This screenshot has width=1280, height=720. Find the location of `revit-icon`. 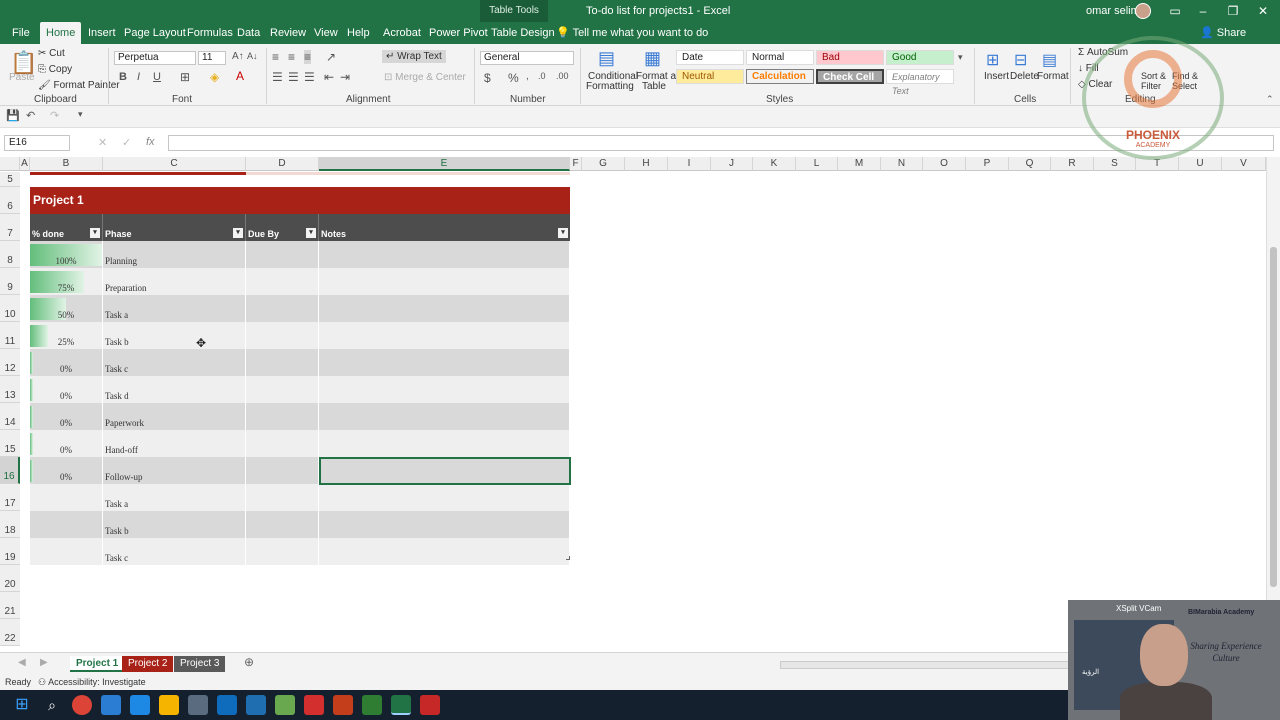

revit-icon is located at coordinates (256, 705).